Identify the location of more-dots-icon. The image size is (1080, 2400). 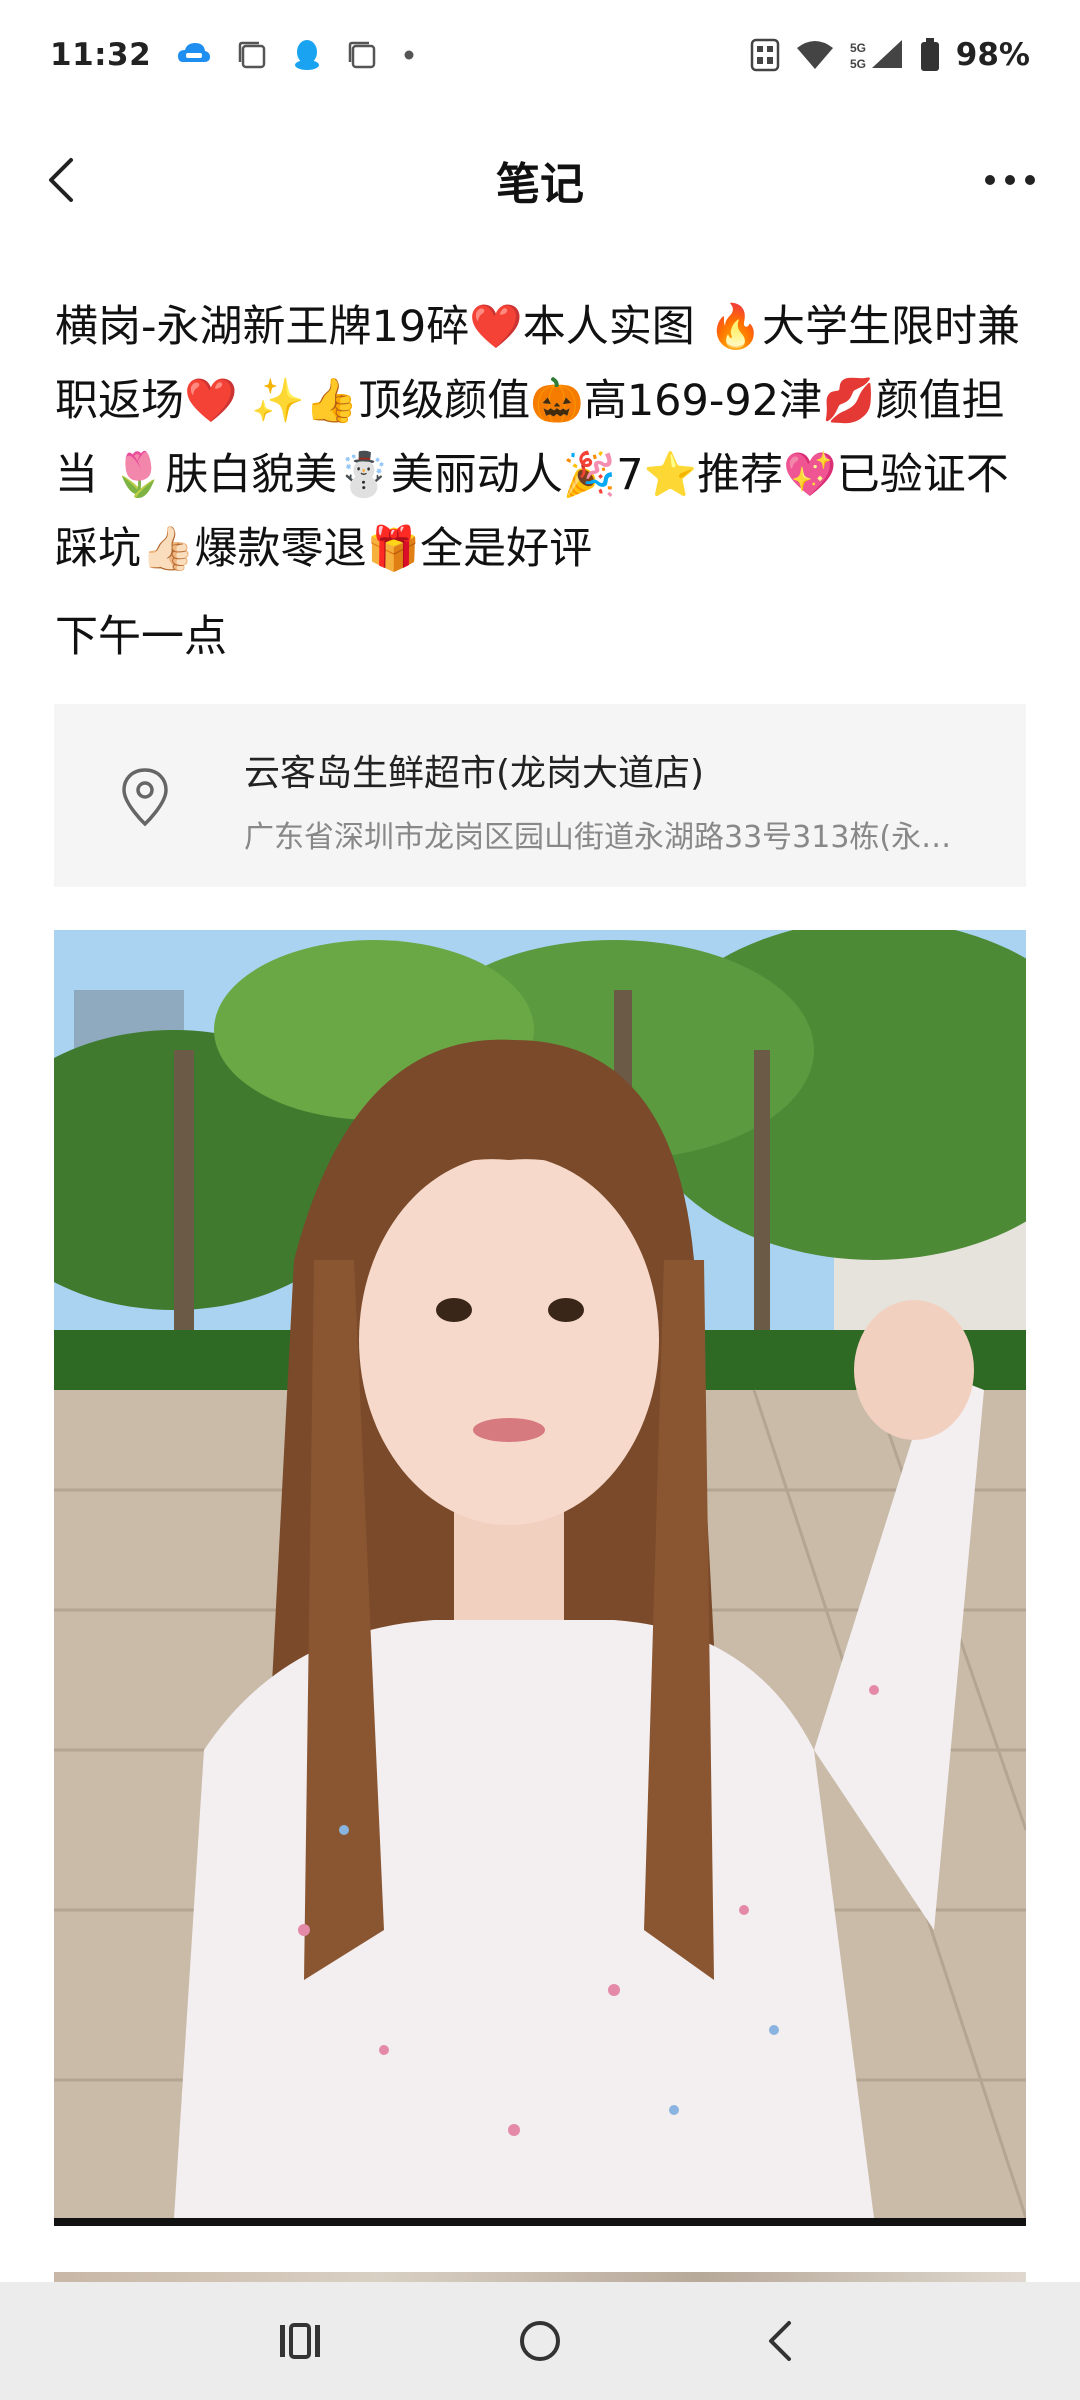
(990, 180).